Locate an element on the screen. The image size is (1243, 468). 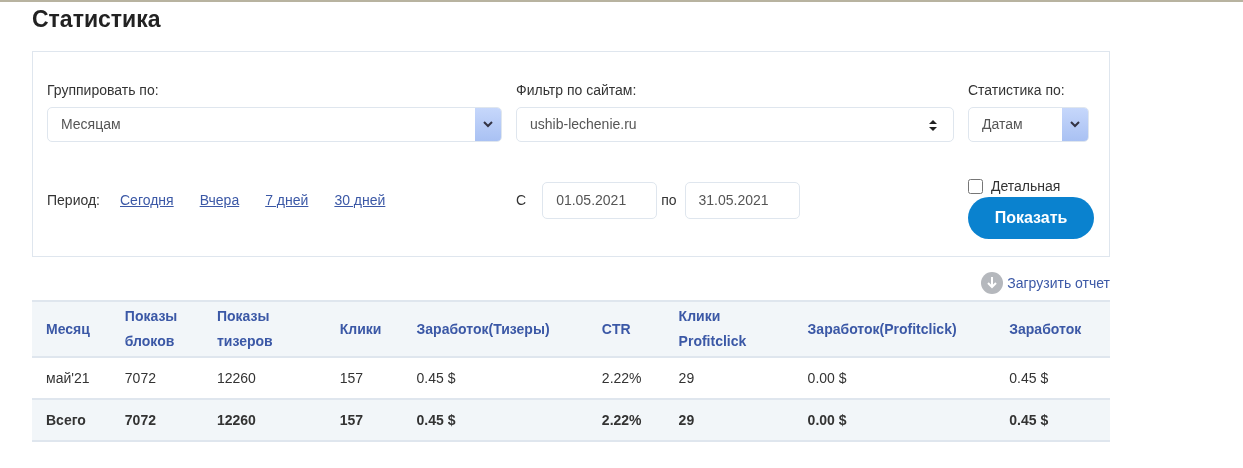
table-cell: Всего is located at coordinates (71, 420).